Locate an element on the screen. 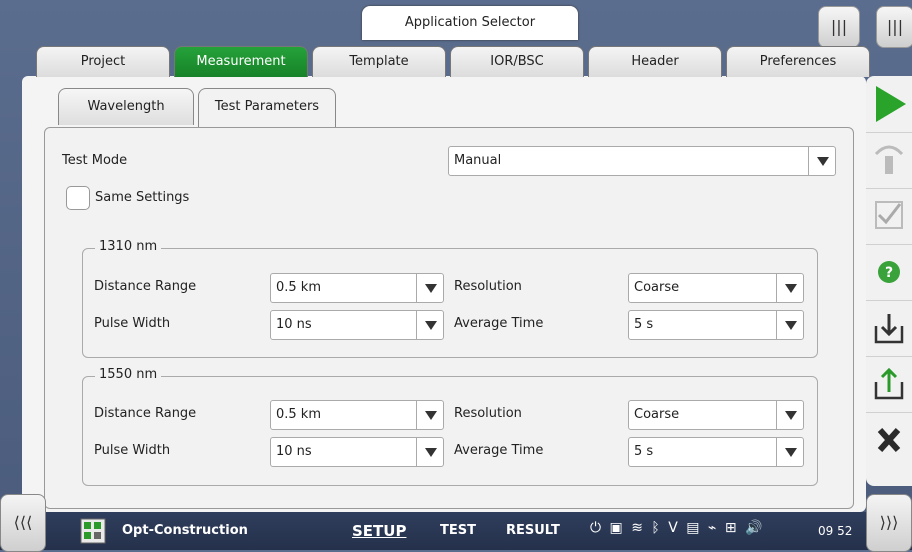 This screenshot has height=552, width=912. save-icon is located at coordinates (889, 383).